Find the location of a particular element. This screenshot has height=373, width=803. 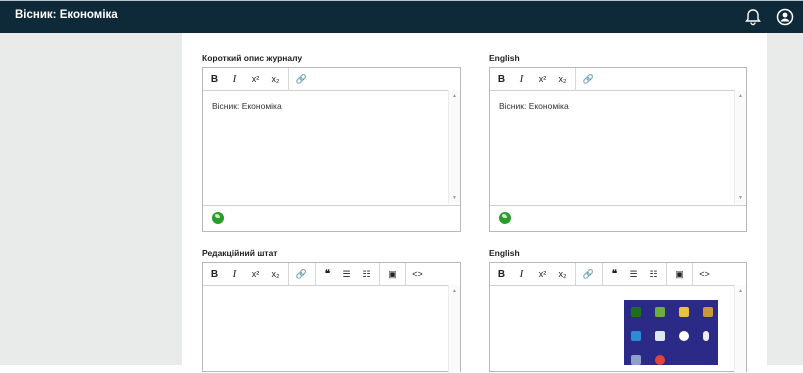

wifi-icon is located at coordinates (636, 360).